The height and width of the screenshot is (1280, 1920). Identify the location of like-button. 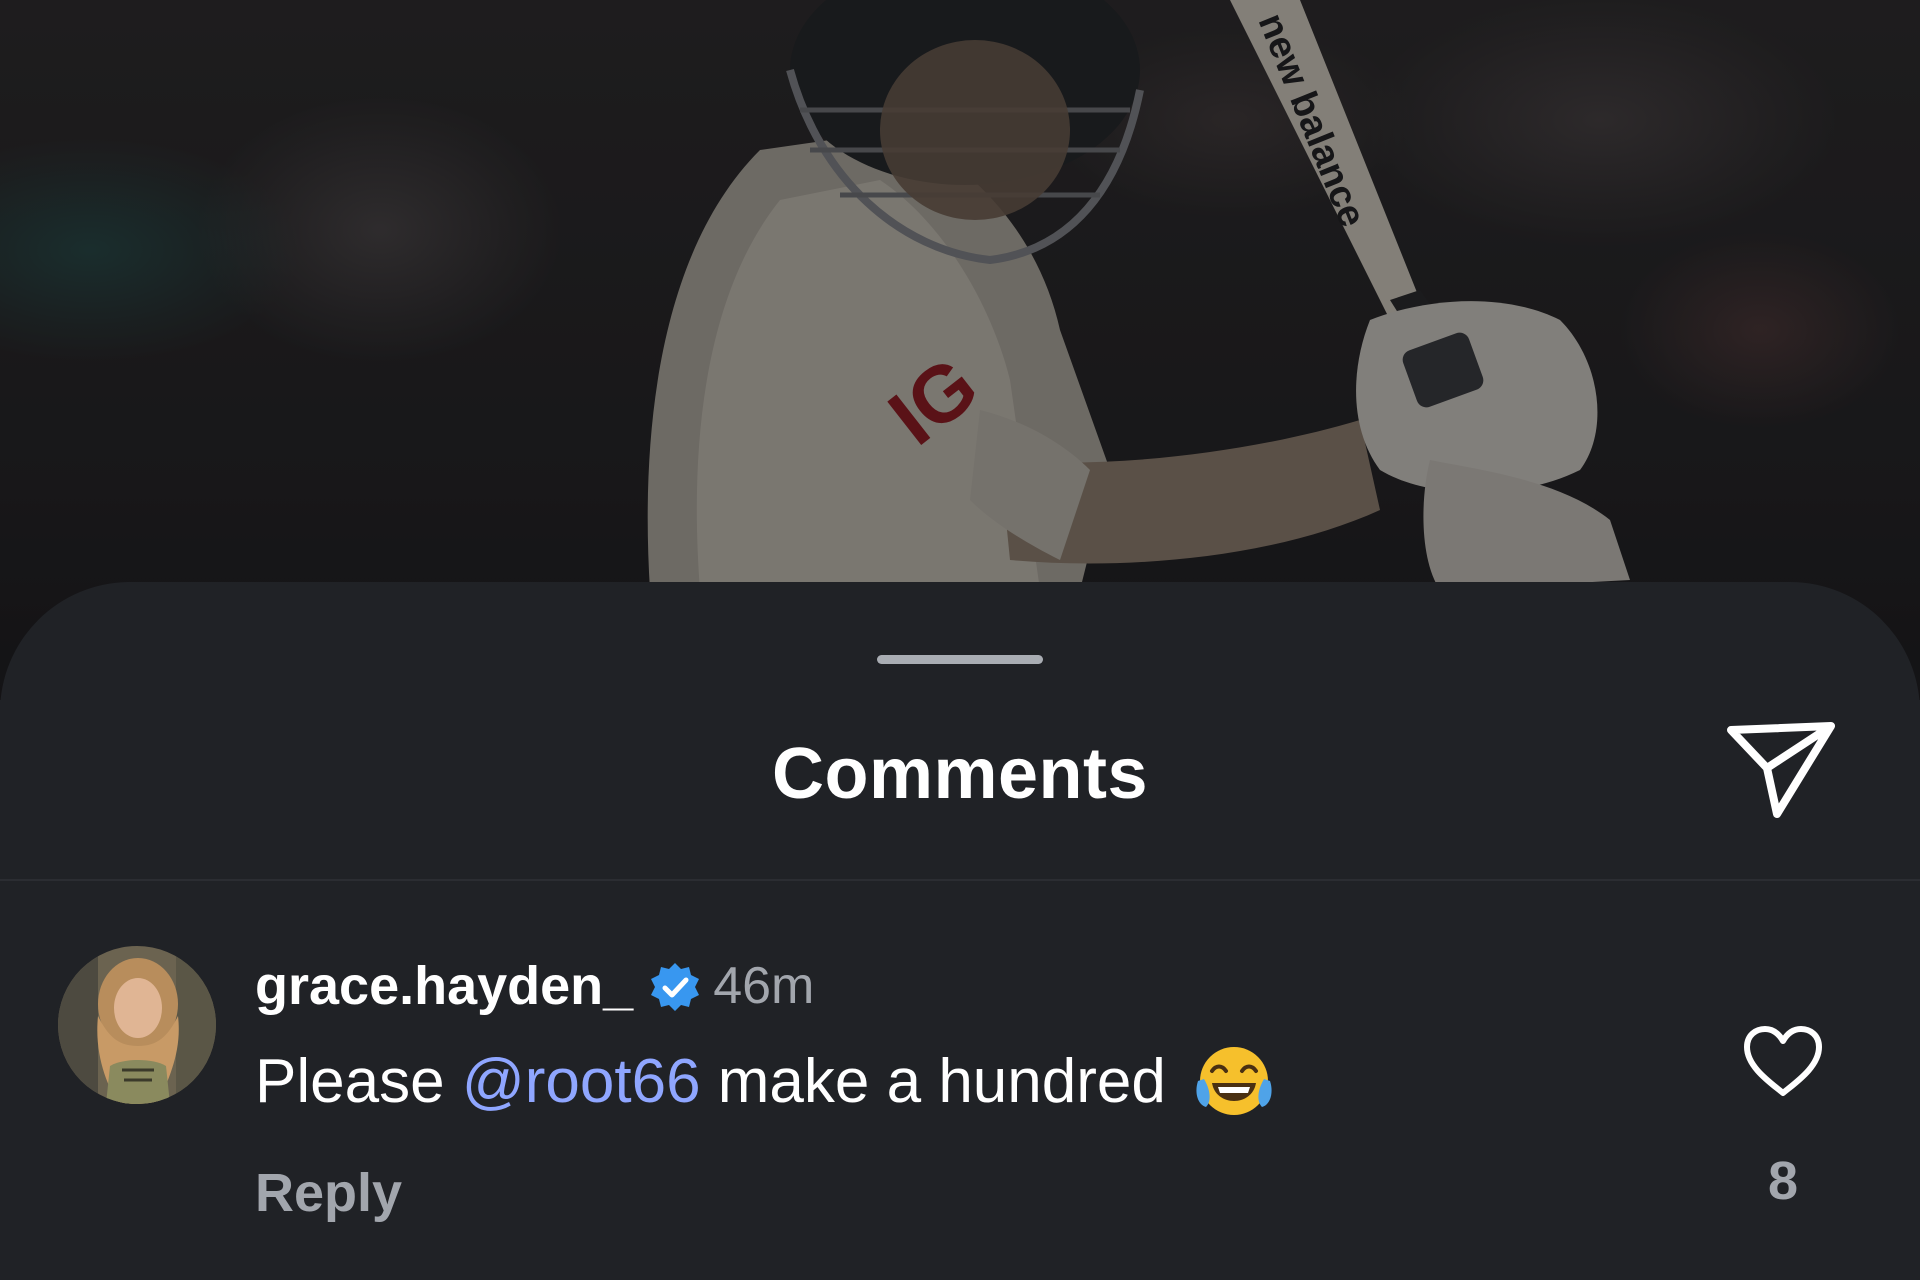
(1783, 1061).